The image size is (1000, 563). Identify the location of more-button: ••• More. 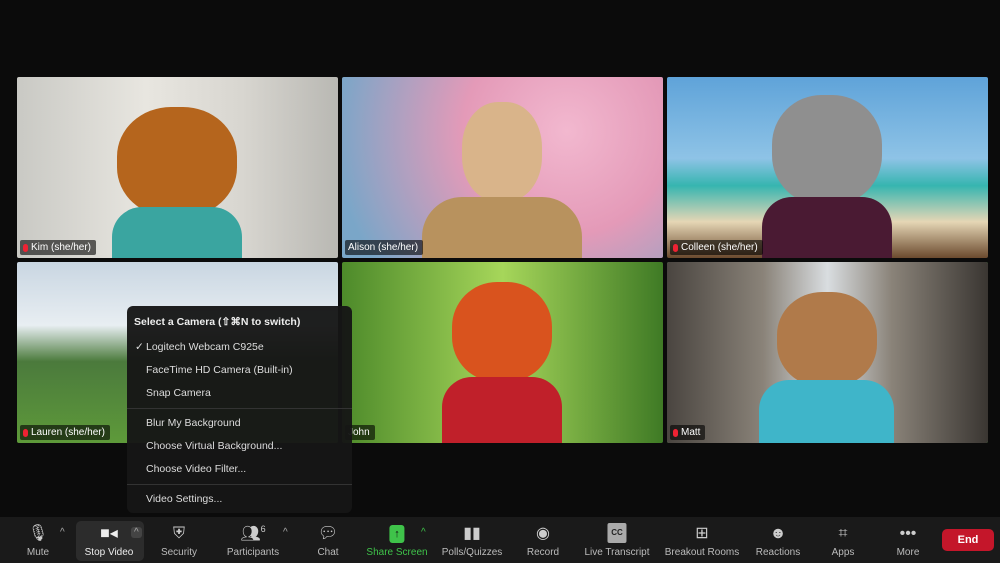
(908, 540).